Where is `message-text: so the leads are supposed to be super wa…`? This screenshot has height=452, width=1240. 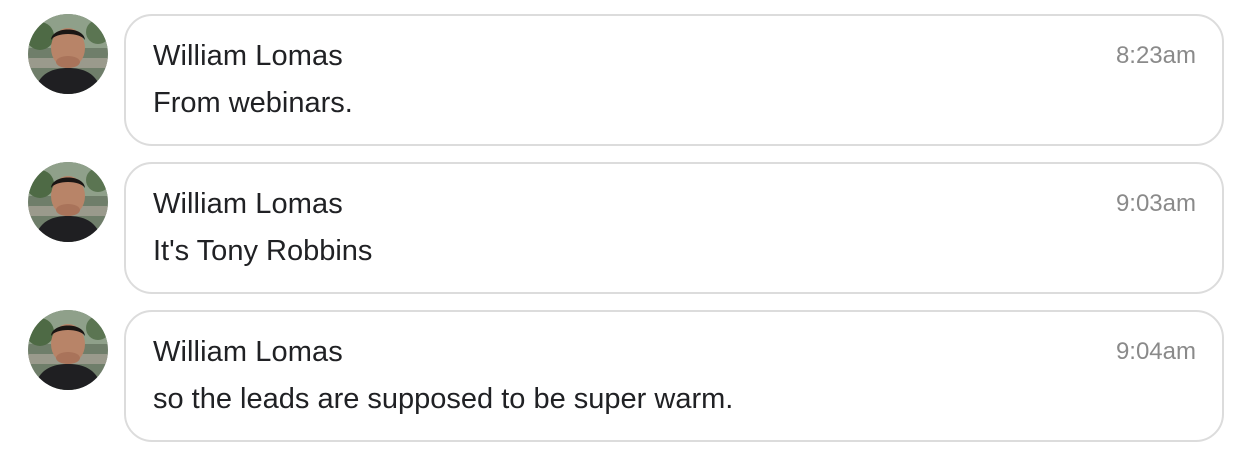
message-text: so the leads are supposed to be super wa… is located at coordinates (443, 399).